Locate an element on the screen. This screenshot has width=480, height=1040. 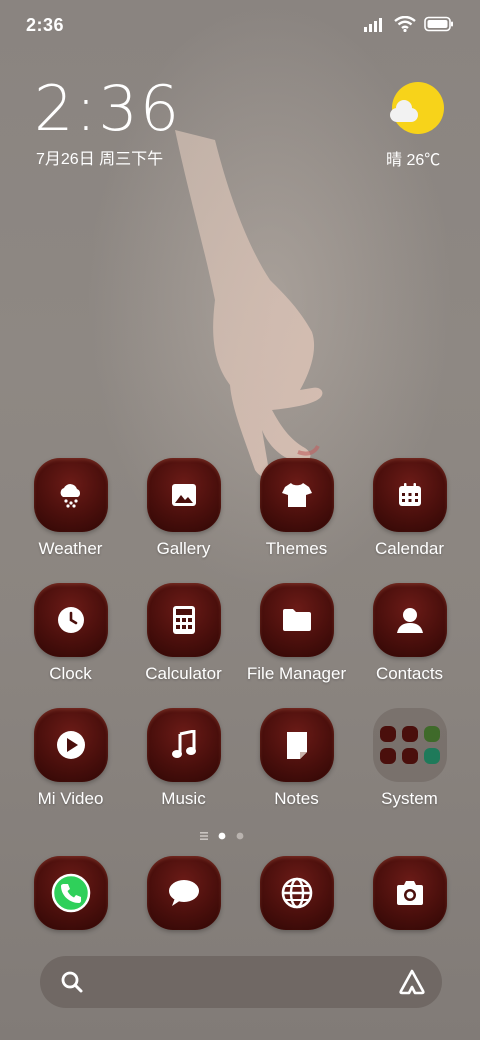
person-icon is located at coordinates (409, 620).